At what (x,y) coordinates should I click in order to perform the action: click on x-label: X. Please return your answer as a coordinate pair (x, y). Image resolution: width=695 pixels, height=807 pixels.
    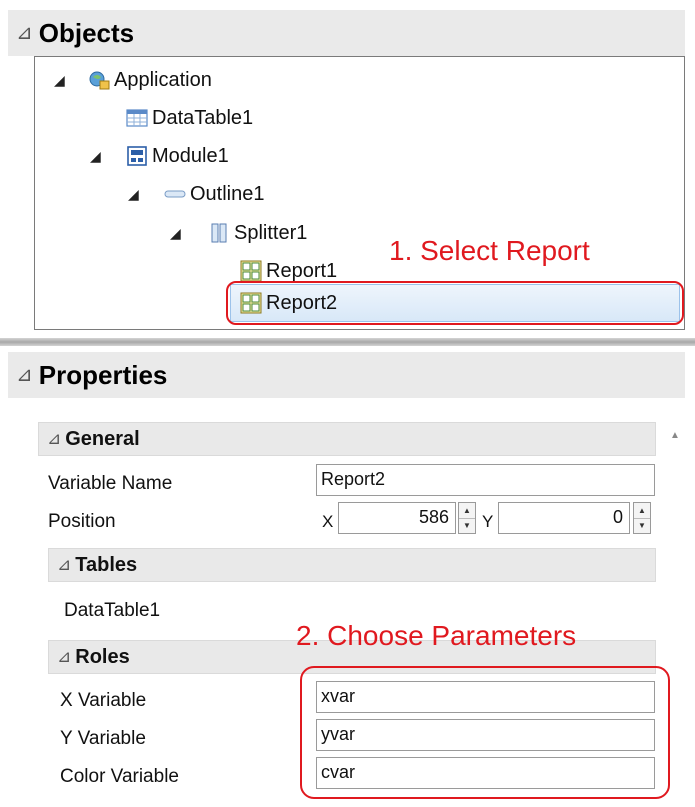
    Looking at the image, I should click on (328, 521).